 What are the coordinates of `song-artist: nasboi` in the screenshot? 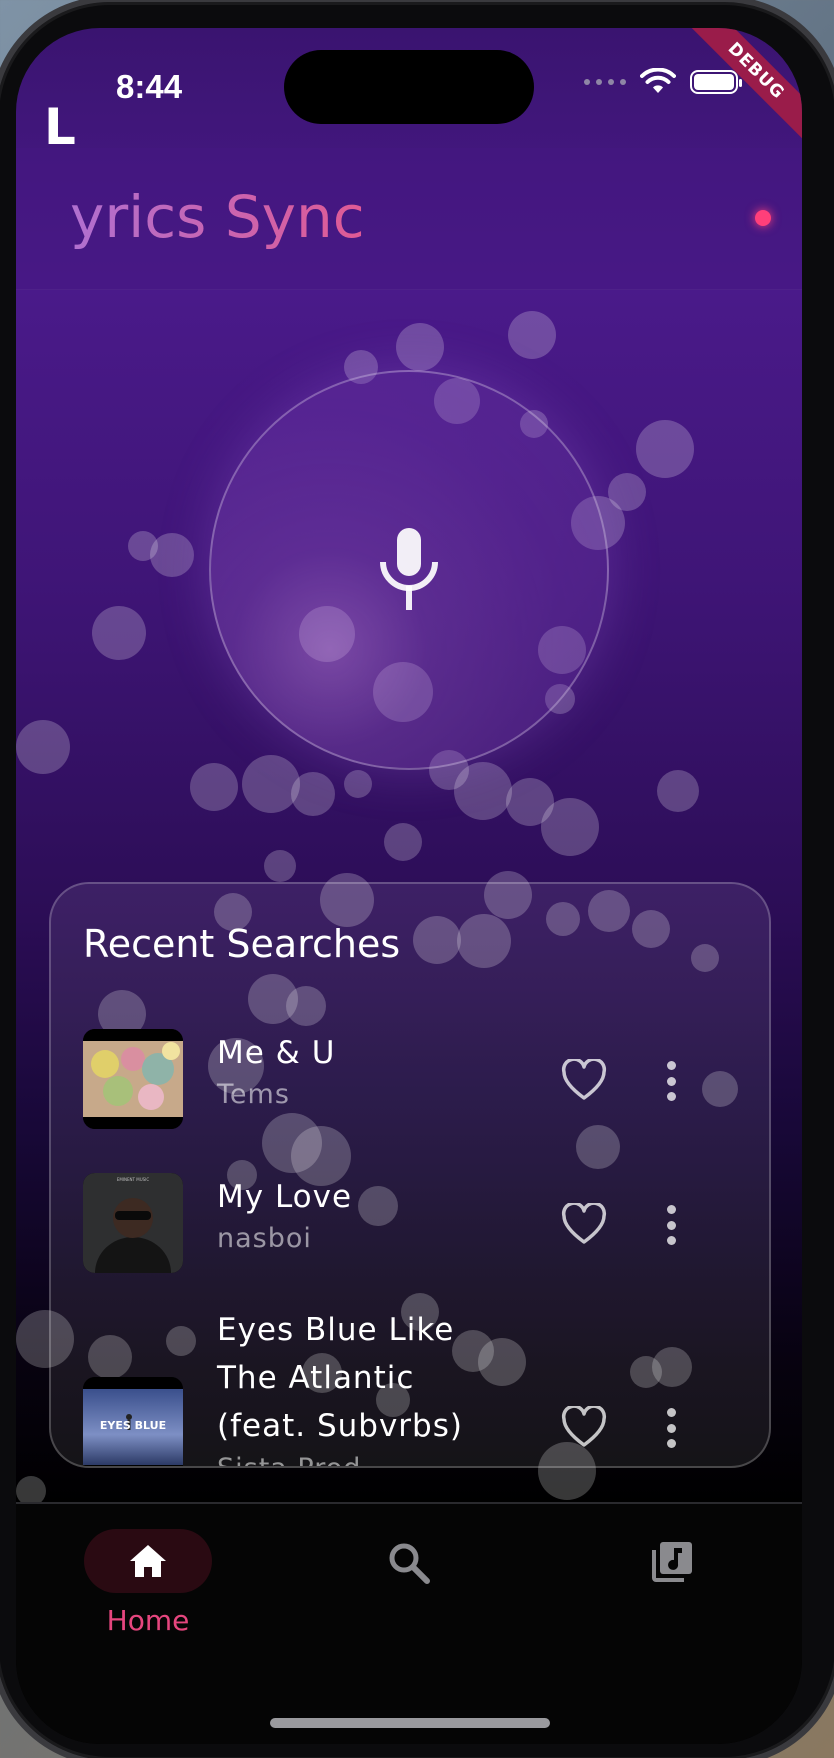 It's located at (264, 1238).